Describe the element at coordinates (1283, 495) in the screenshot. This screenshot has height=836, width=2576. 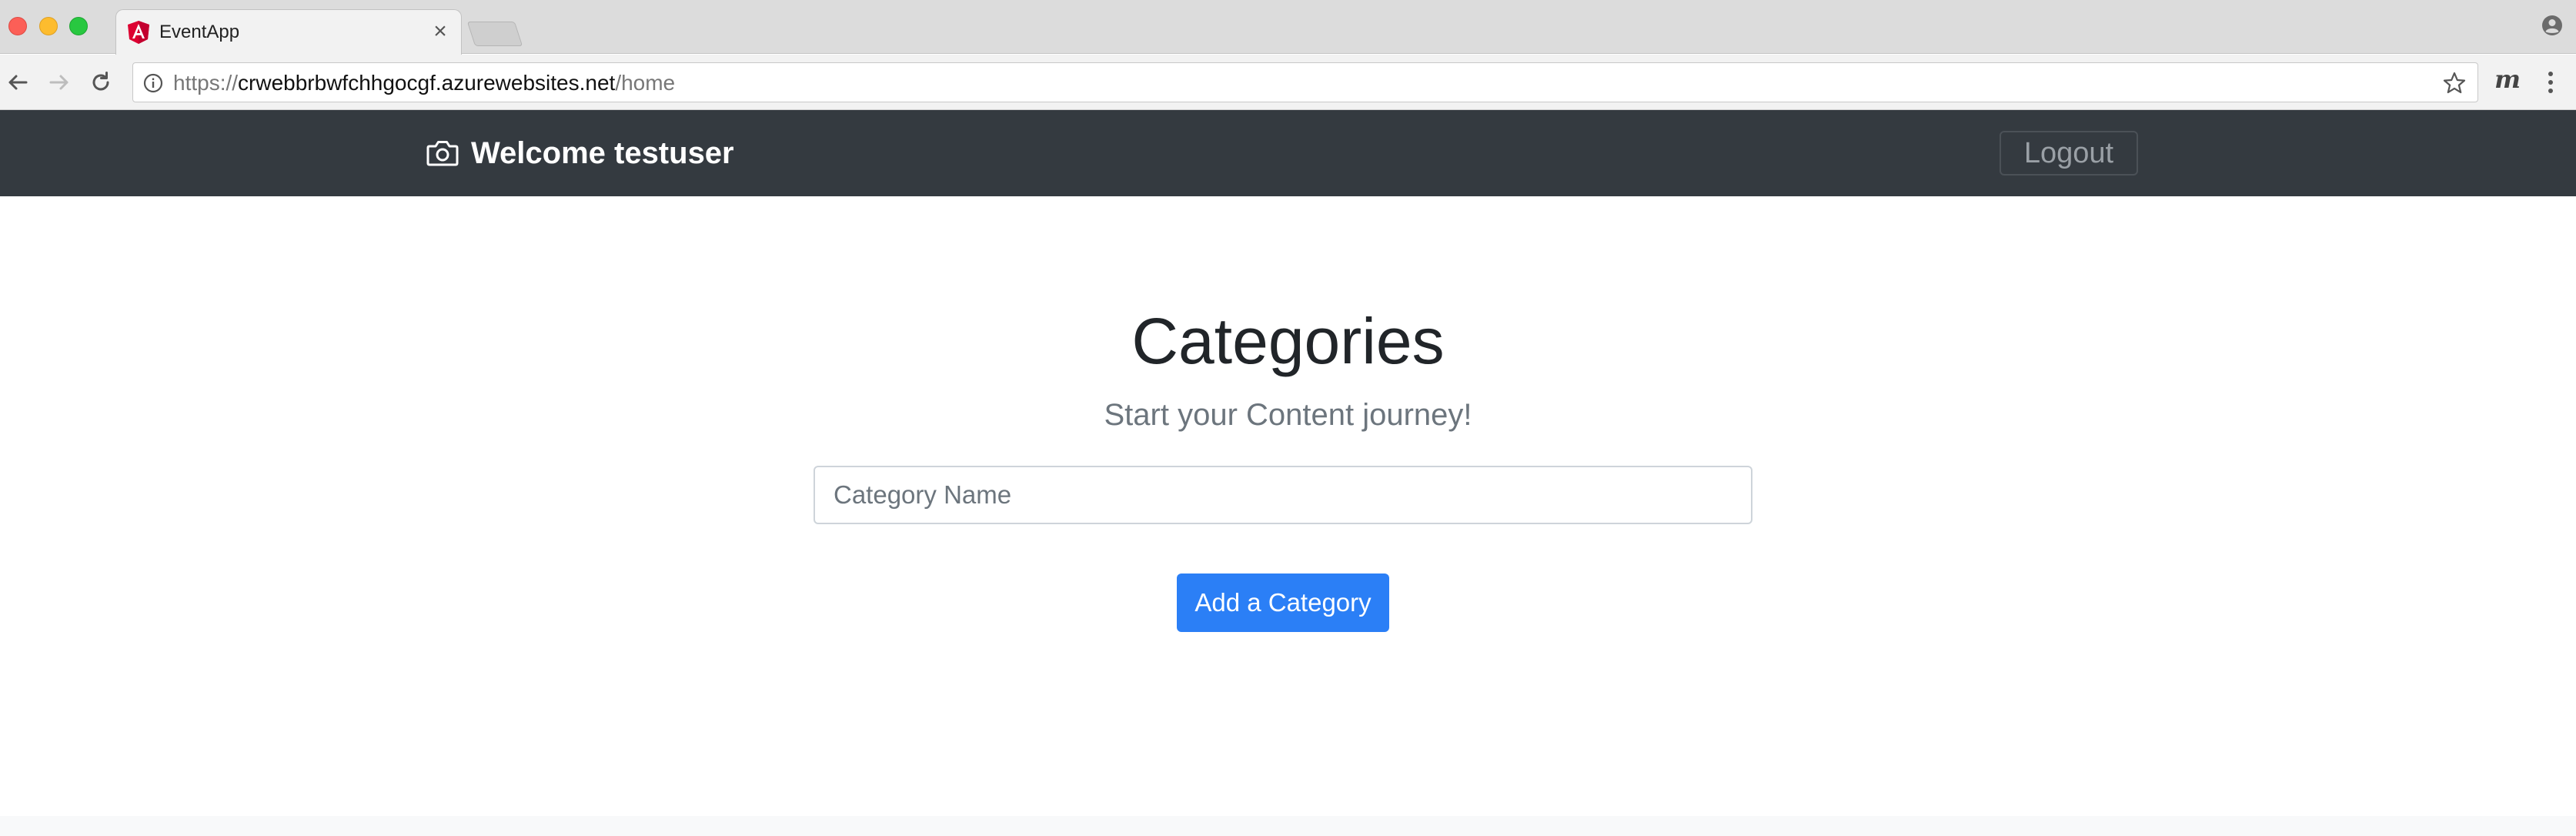
I see `category-name-input` at that location.